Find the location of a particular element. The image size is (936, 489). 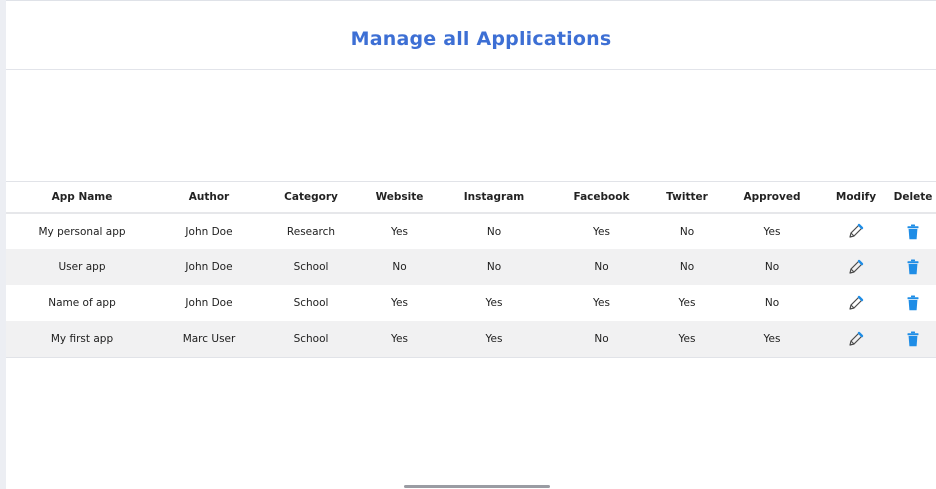

column-header-category: Category is located at coordinates (311, 197).